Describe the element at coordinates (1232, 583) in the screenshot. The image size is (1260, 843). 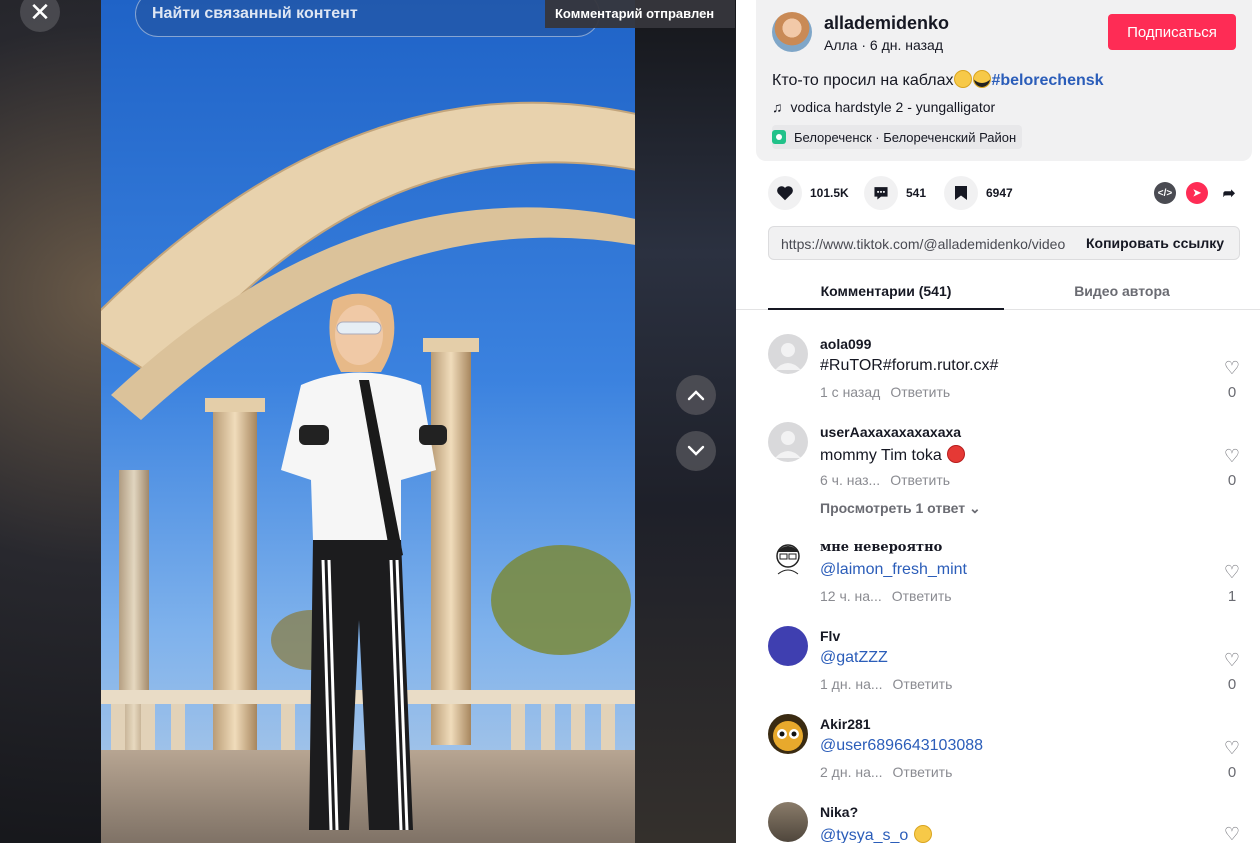
I see `comment-like: ♡ 1` at that location.